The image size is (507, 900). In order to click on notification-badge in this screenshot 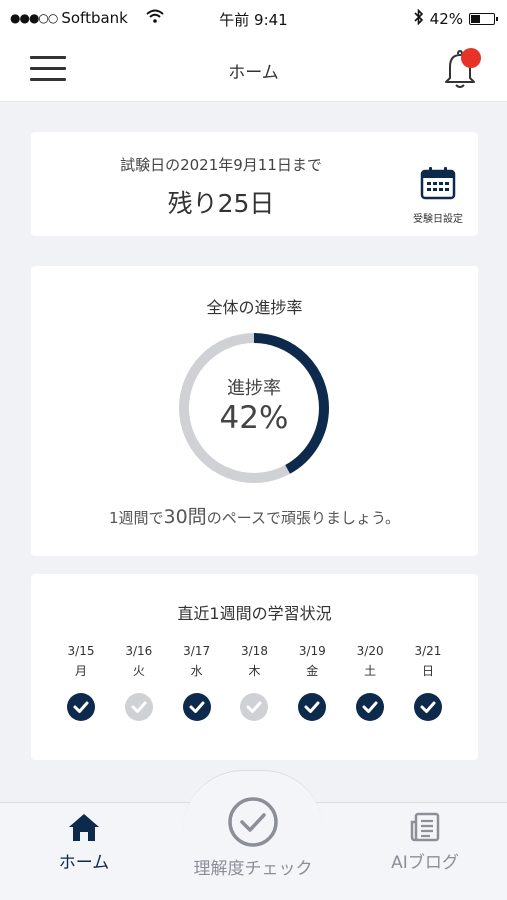, I will do `click(471, 58)`.